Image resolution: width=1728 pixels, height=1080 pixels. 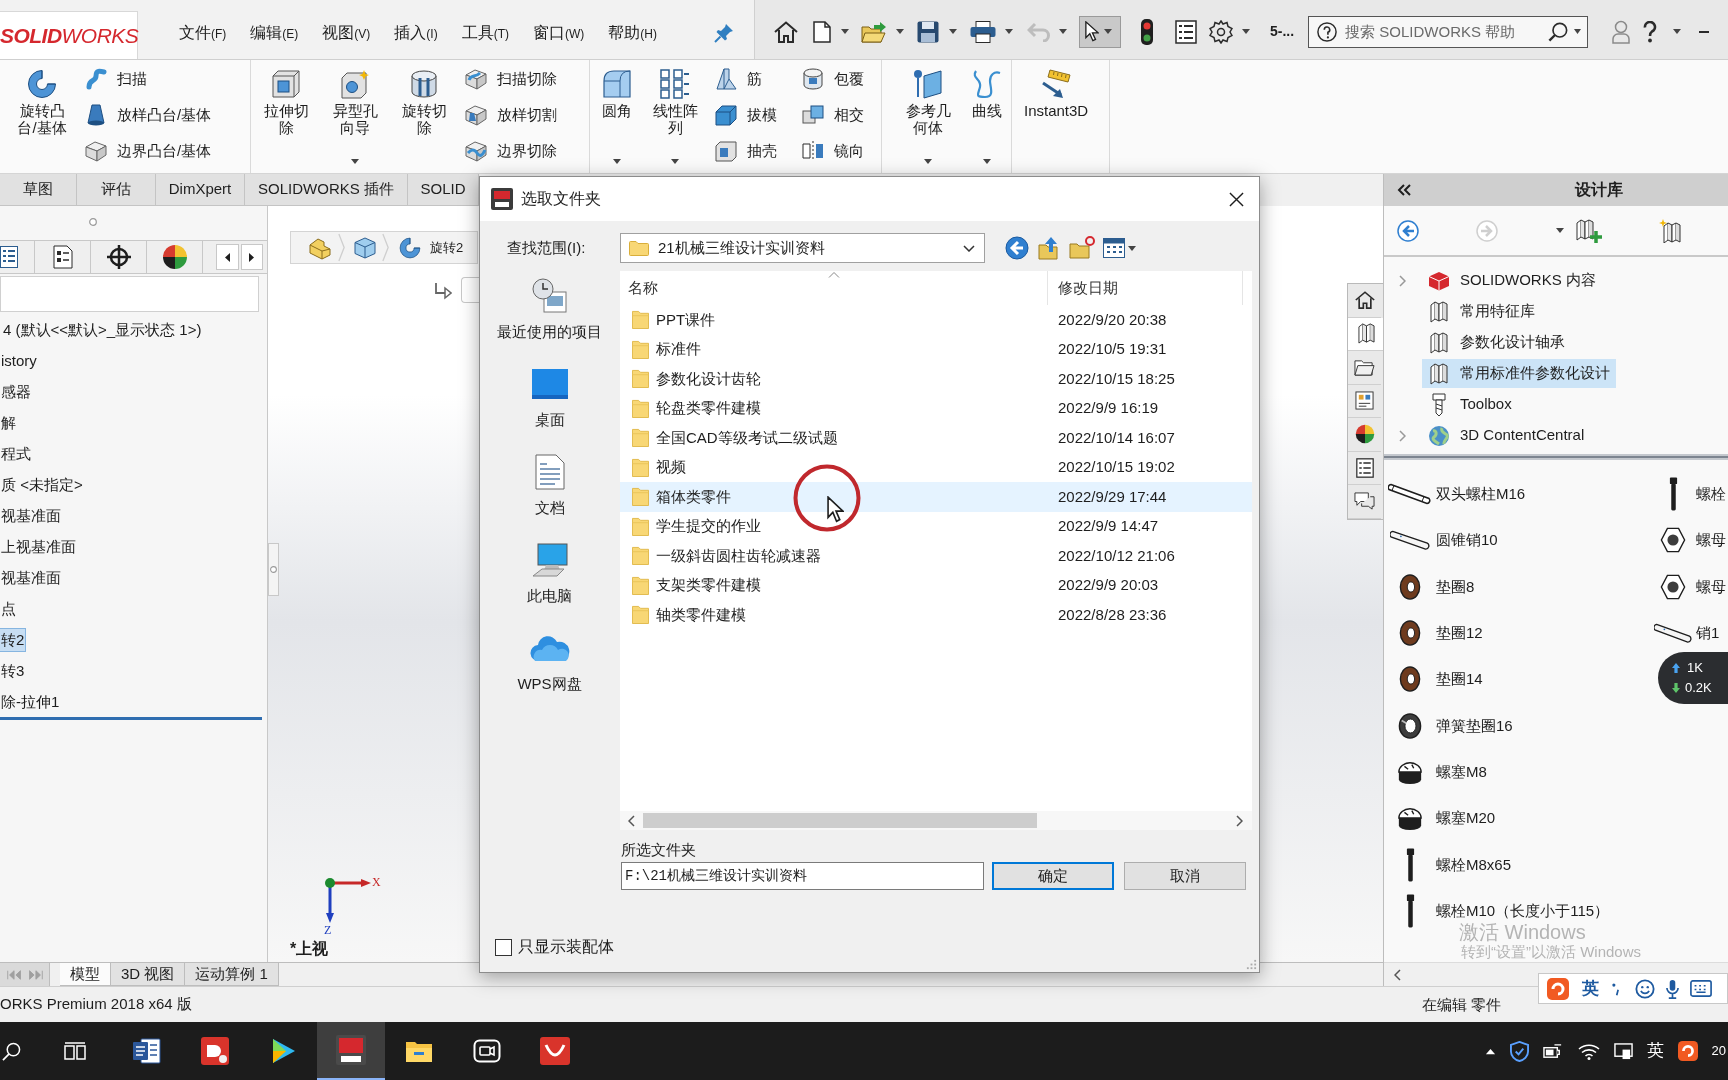 What do you see at coordinates (686, 319) in the screenshot?
I see `file-name: PPT课件` at bounding box center [686, 319].